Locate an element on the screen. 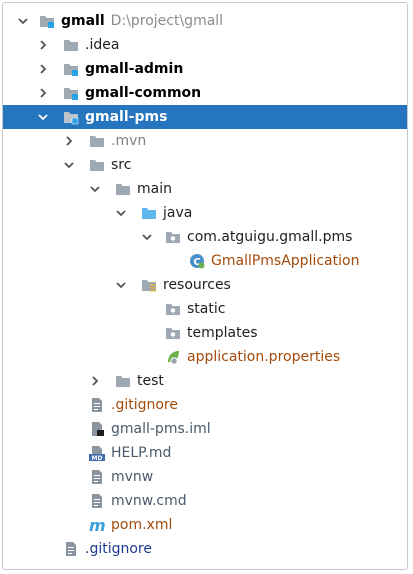 This screenshot has height=574, width=413. tree-item-gmall-pms-application: C GmallPmsApplication is located at coordinates (205, 261).